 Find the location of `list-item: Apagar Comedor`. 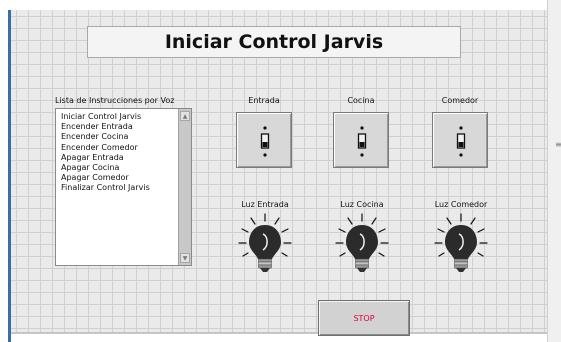

list-item: Apagar Comedor is located at coordinates (105, 178).